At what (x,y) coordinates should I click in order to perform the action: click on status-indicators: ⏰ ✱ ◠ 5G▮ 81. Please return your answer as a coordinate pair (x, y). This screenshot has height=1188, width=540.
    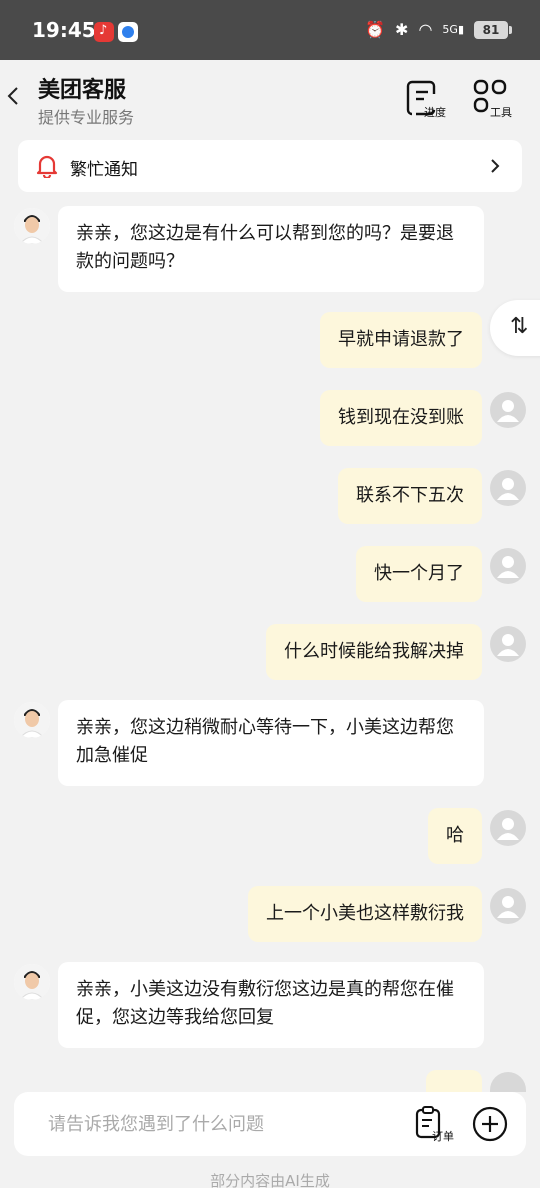
    Looking at the image, I should click on (438, 29).